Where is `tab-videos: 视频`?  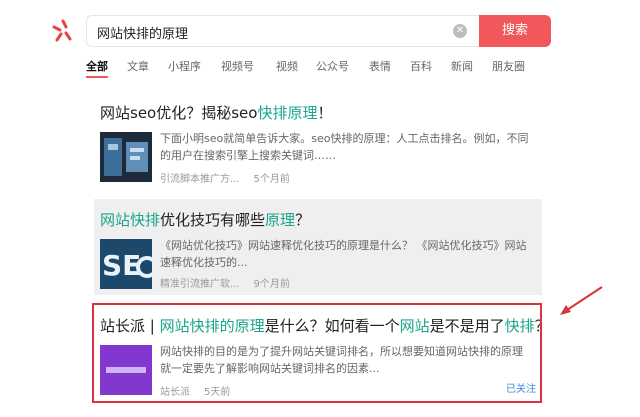
tab-videos: 视频 is located at coordinates (287, 66).